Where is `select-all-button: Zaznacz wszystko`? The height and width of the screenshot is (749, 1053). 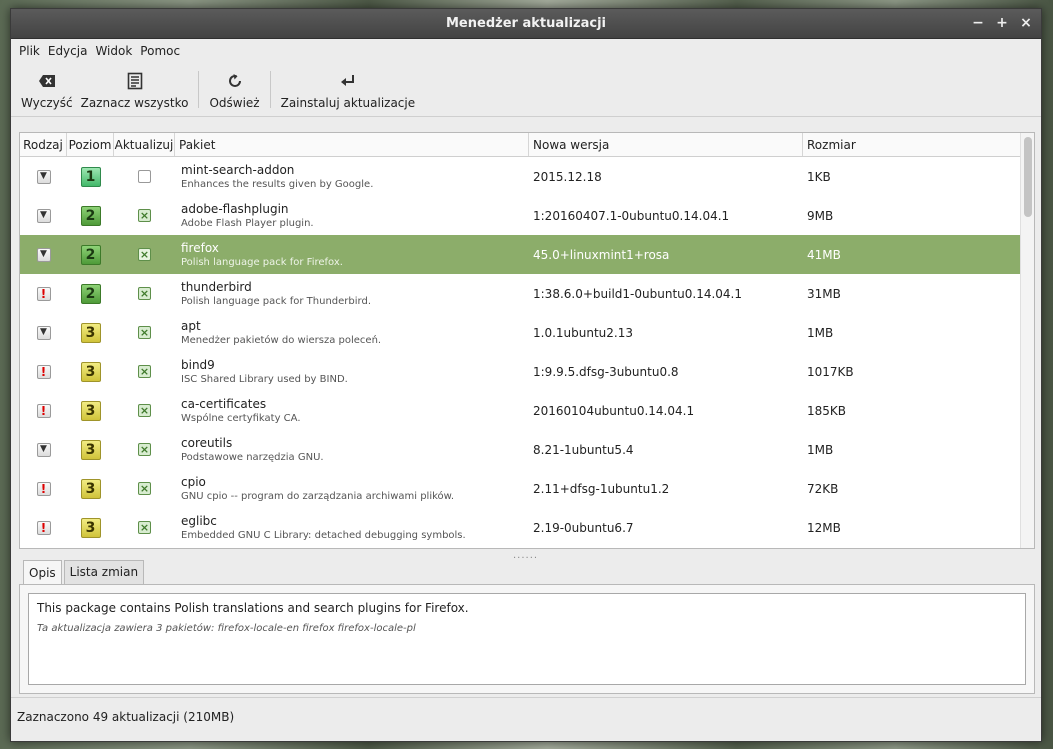 select-all-button: Zaznacz wszystko is located at coordinates (135, 89).